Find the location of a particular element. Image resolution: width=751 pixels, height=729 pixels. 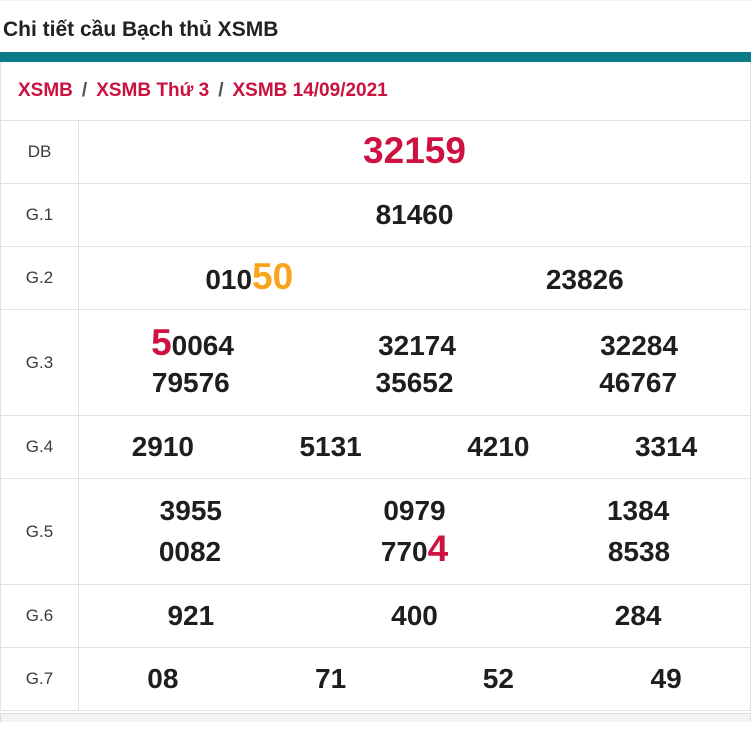

digits: 8538 is located at coordinates (639, 551).